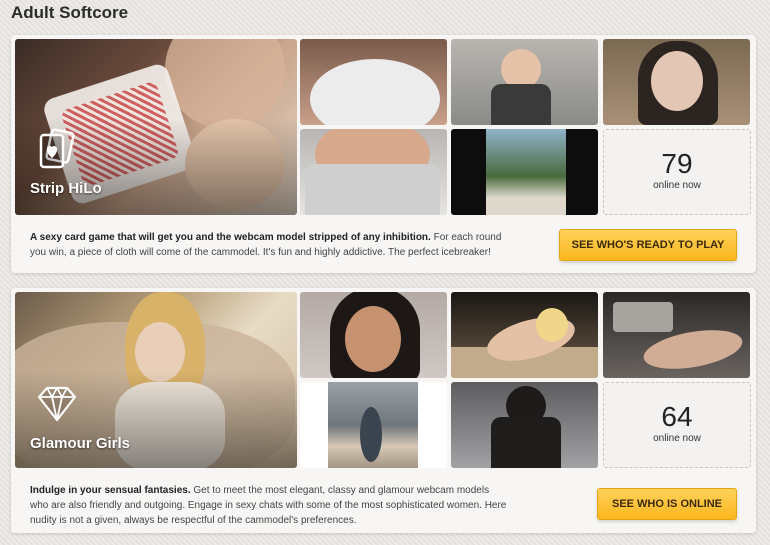 The height and width of the screenshot is (545, 770). Describe the element at coordinates (677, 163) in the screenshot. I see `online-count: 79` at that location.